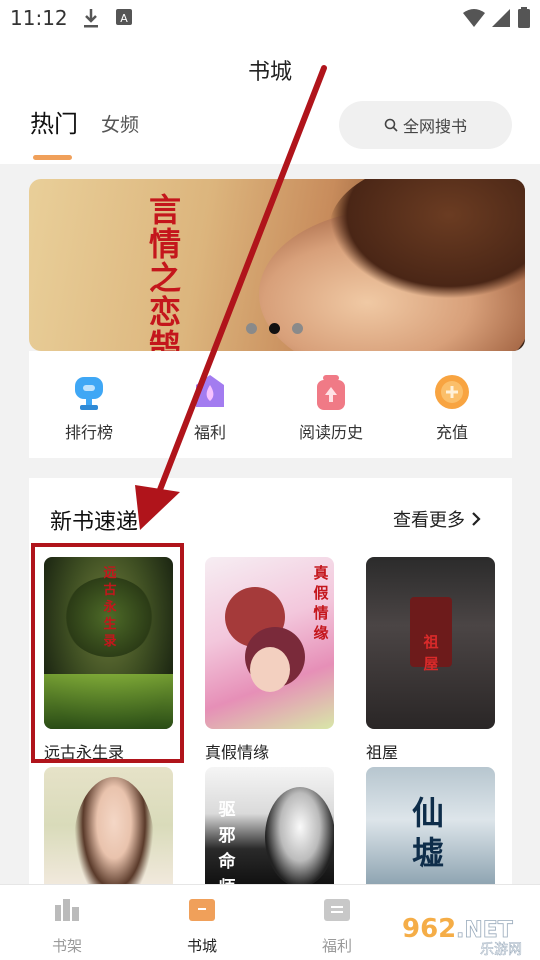  I want to click on download-icon, so click(91, 20).